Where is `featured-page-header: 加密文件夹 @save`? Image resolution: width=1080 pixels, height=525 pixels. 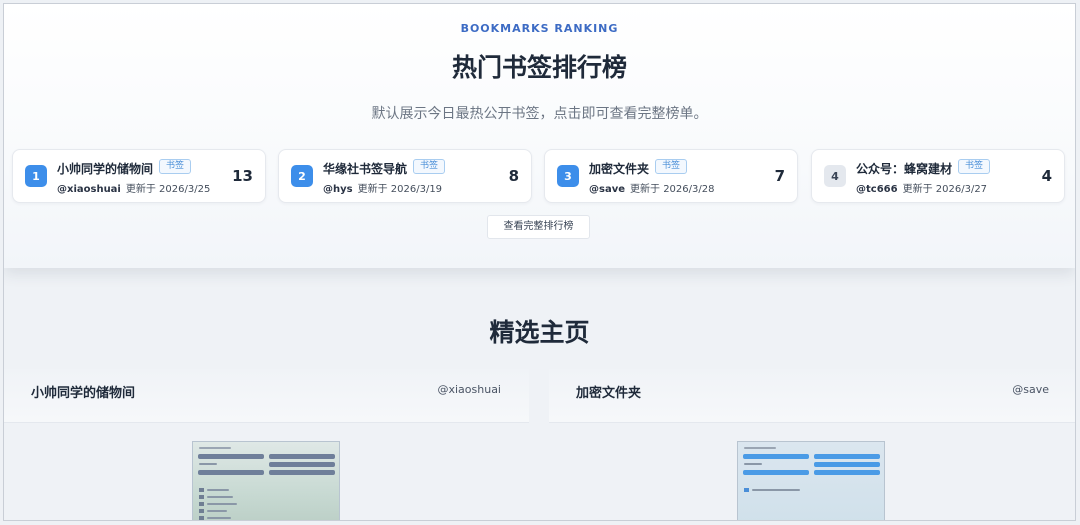 featured-page-header: 加密文件夹 @save is located at coordinates (812, 396).